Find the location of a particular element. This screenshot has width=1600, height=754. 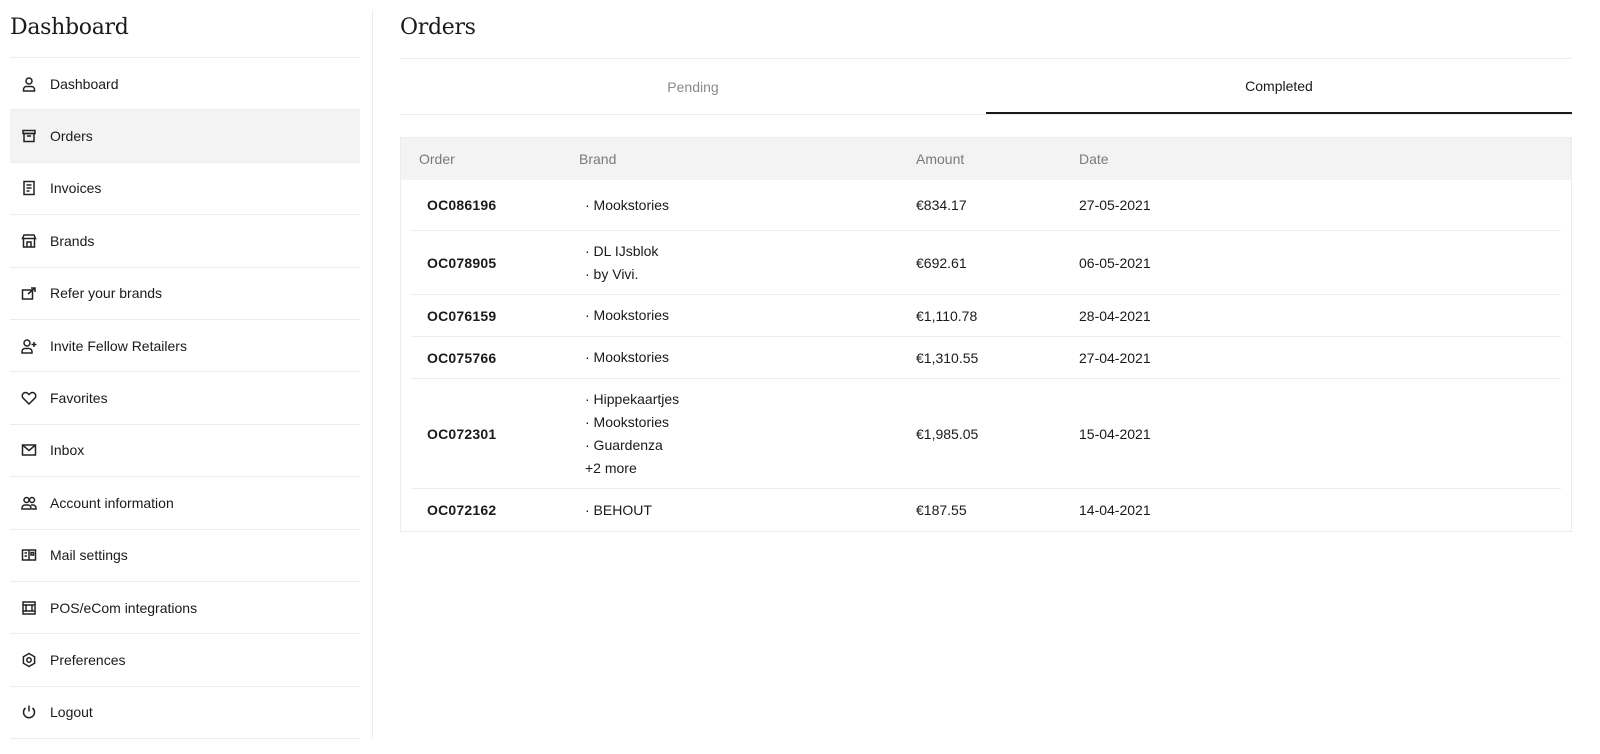

box-icon is located at coordinates (29, 136).